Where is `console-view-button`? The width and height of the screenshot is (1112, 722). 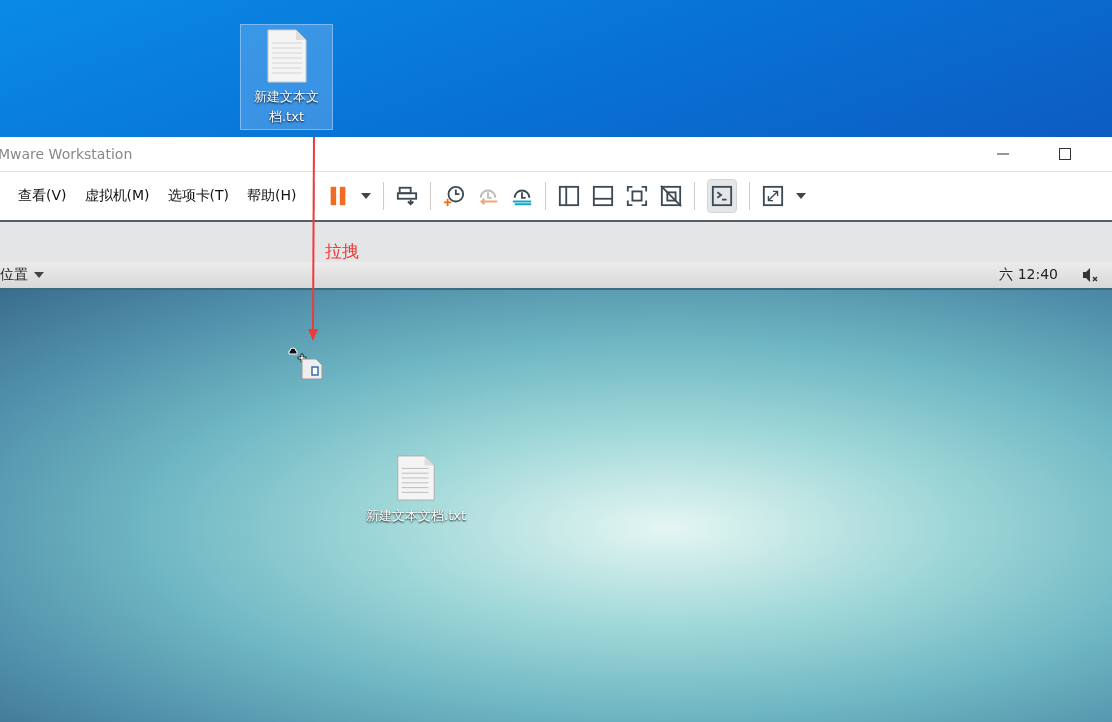
console-view-button is located at coordinates (722, 196).